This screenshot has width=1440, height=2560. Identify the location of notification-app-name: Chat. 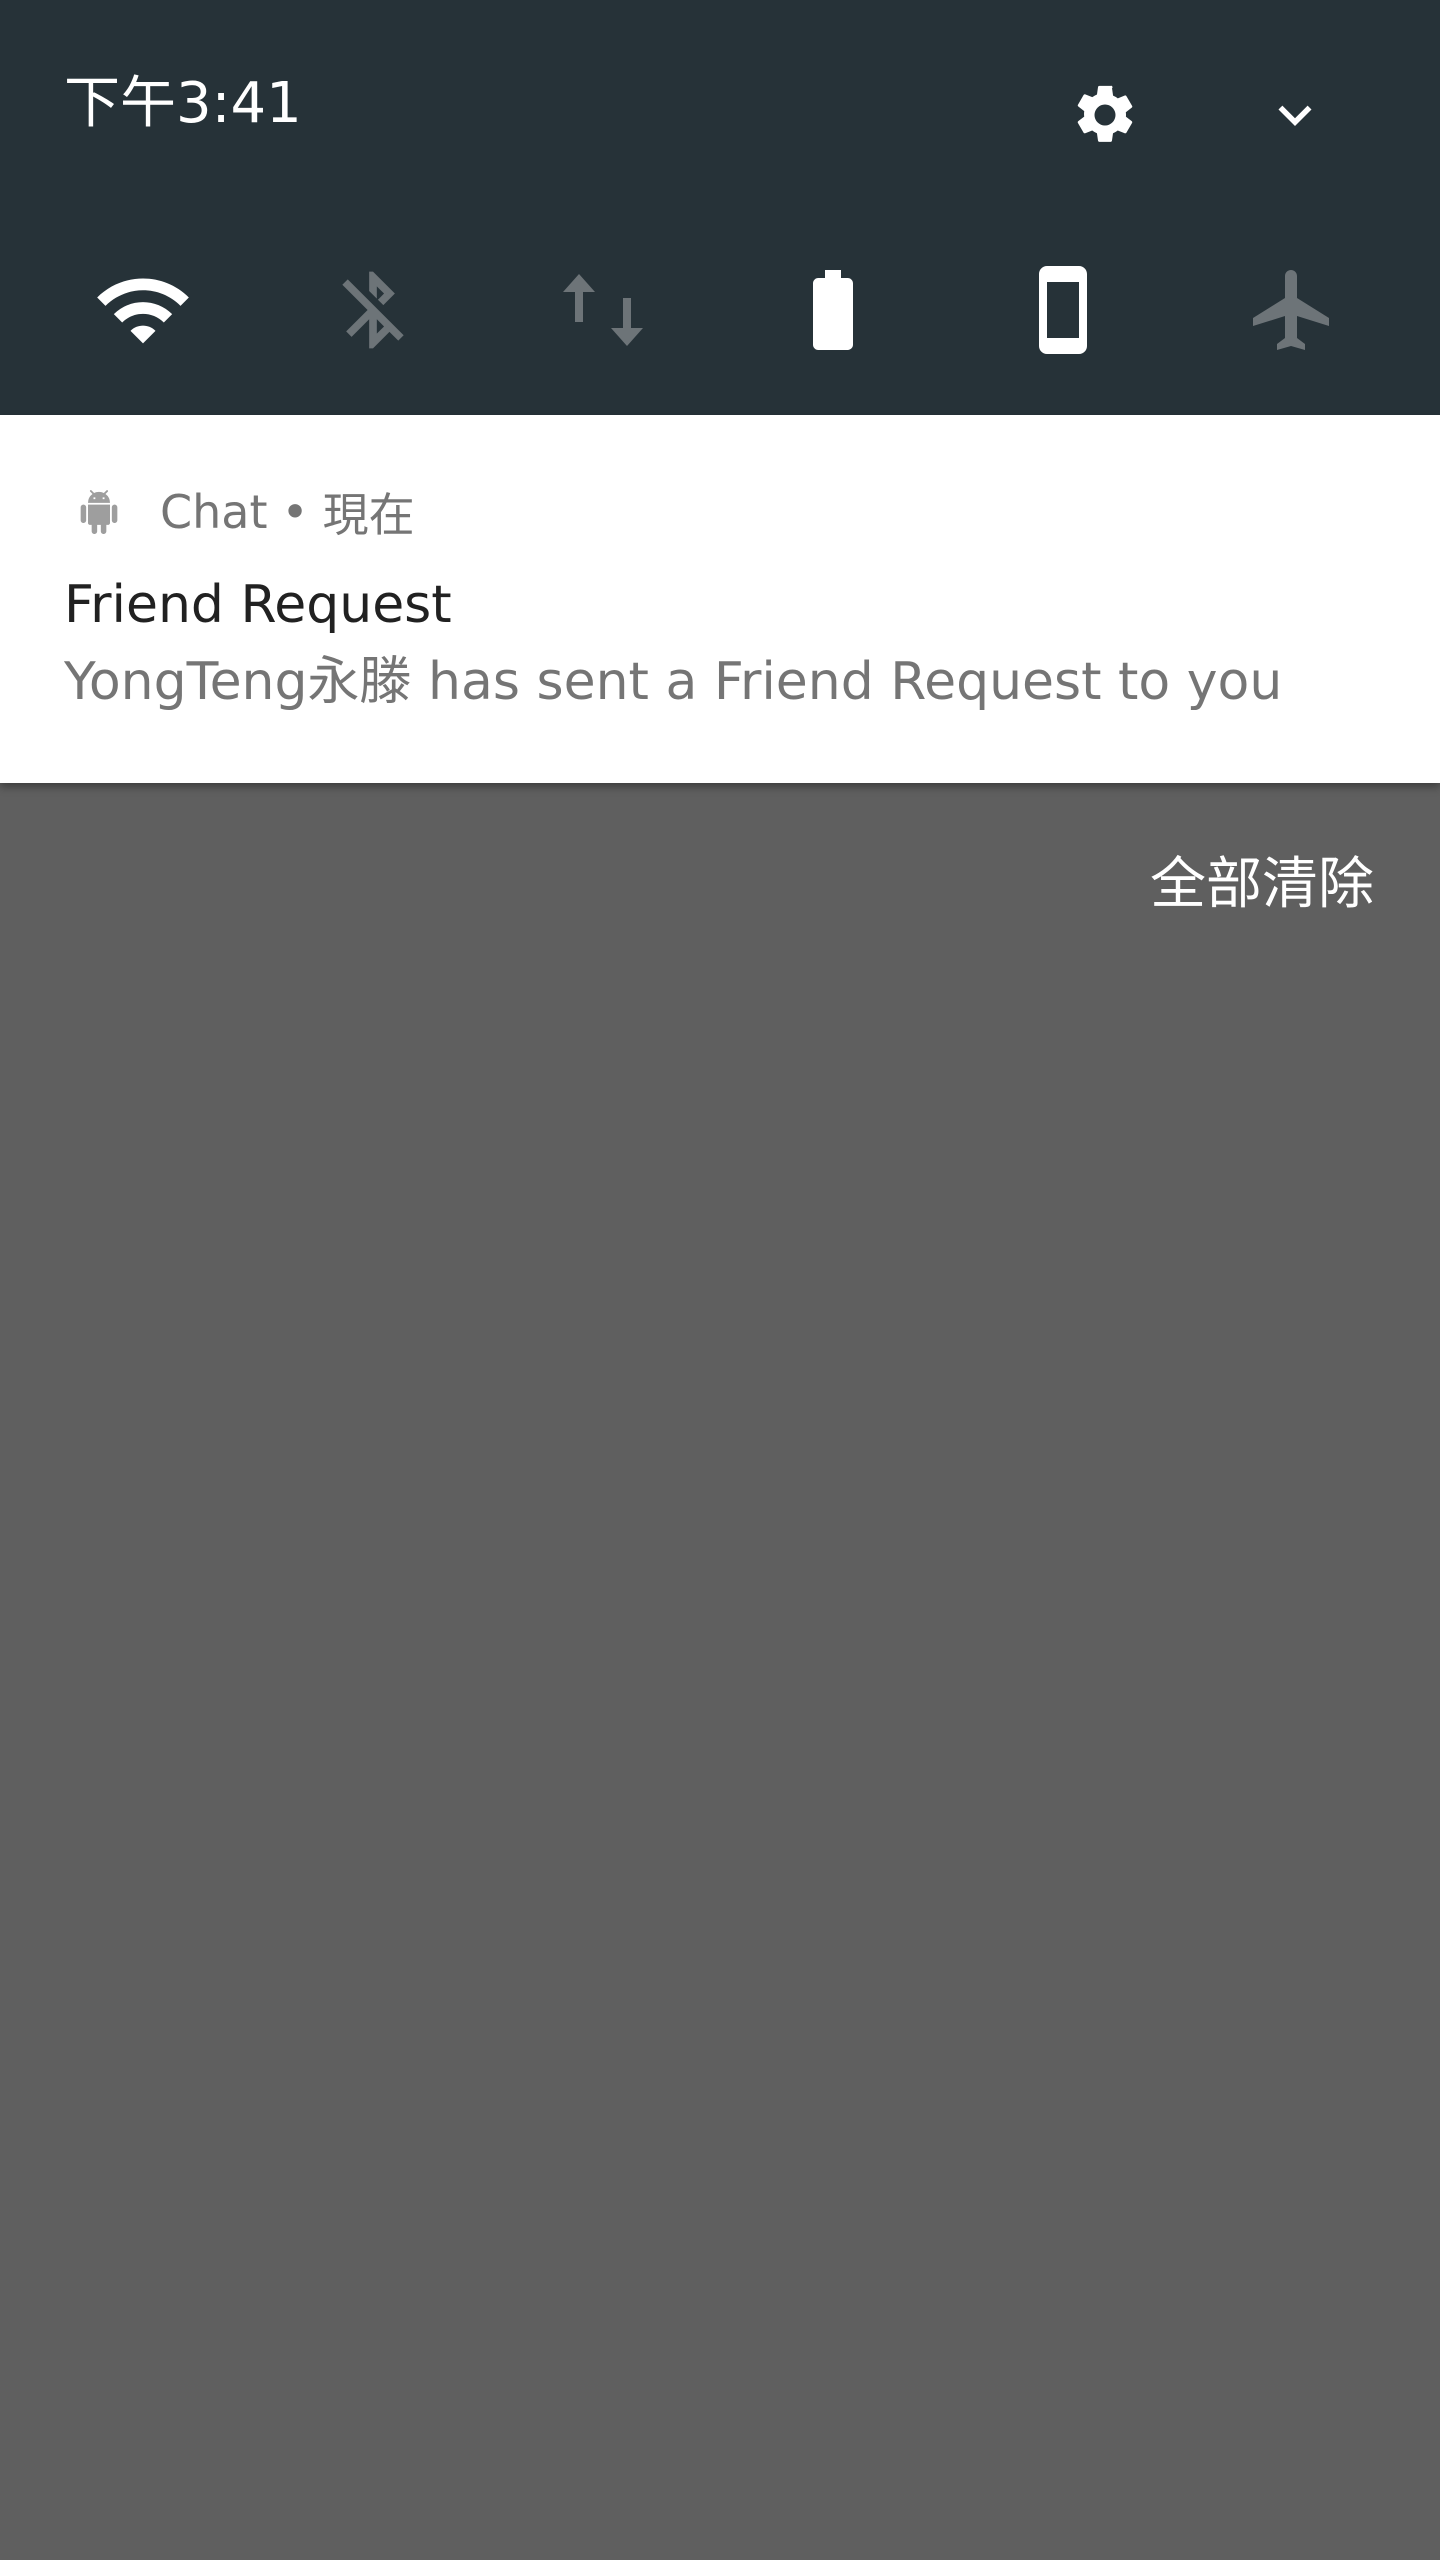
(214, 512).